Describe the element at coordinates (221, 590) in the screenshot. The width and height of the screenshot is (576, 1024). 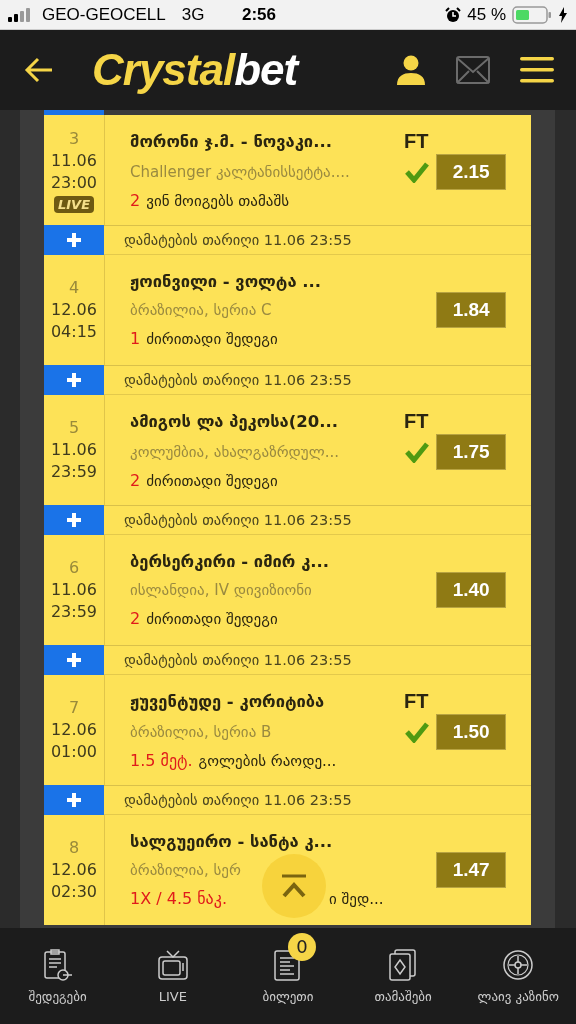
I see `league-name: ისლანდია, IV დივიზიონი` at that location.